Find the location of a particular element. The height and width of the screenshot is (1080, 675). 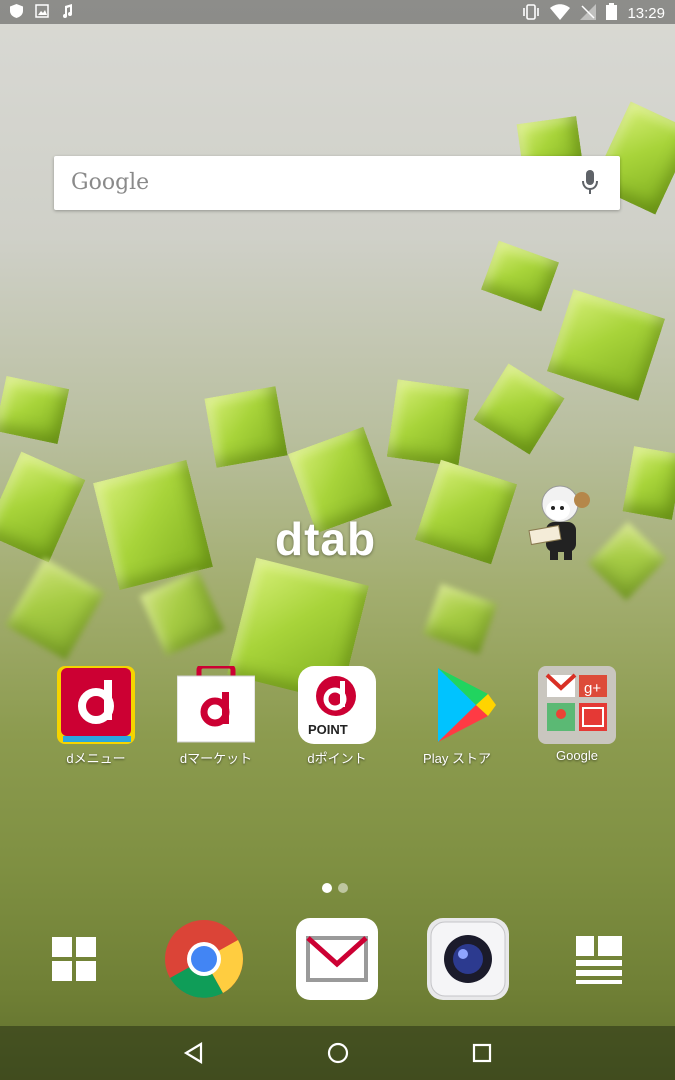

dtab-logo: dtab is located at coordinates (326, 539).